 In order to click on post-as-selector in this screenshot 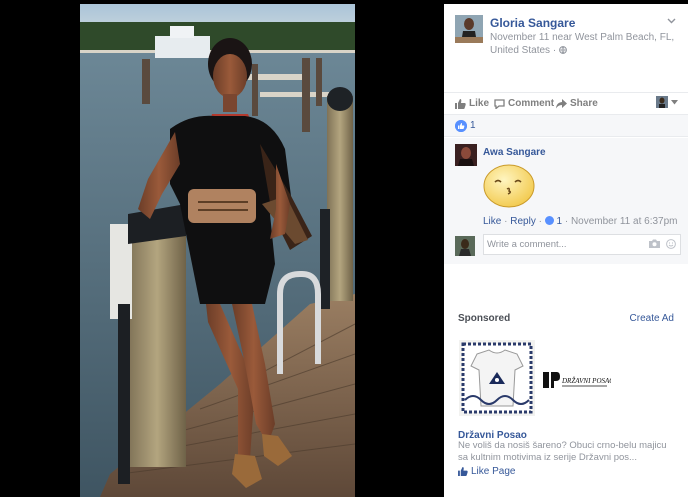, I will do `click(667, 102)`.